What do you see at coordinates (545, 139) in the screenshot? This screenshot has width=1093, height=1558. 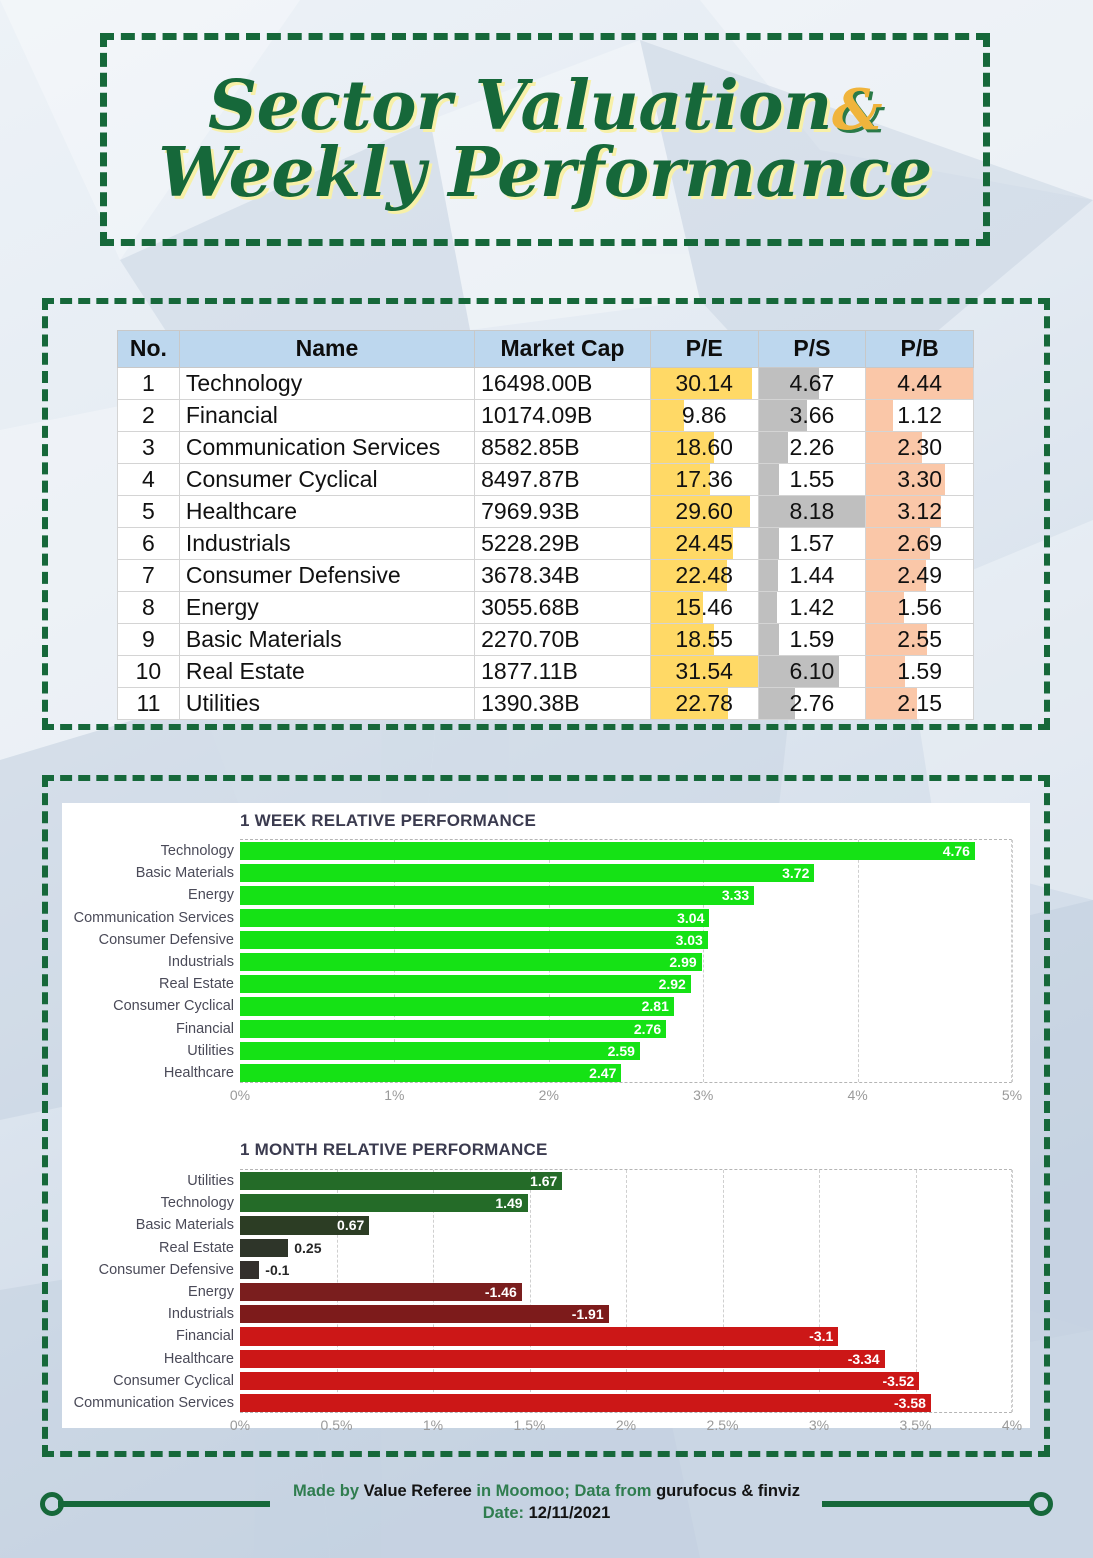 I see `title-banner: Sector Valuation& Weekly Performance` at bounding box center [545, 139].